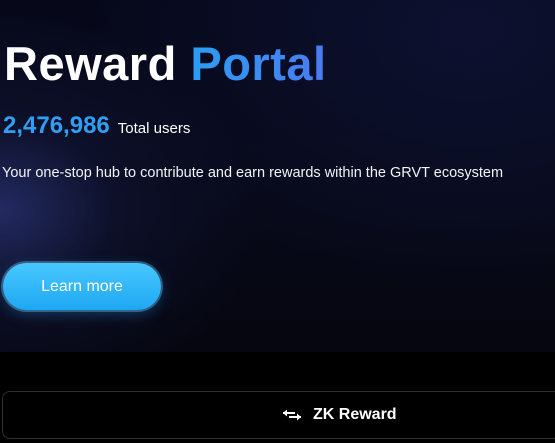  What do you see at coordinates (278, 415) in the screenshot?
I see `reward-tab-bar: ZK Reward` at bounding box center [278, 415].